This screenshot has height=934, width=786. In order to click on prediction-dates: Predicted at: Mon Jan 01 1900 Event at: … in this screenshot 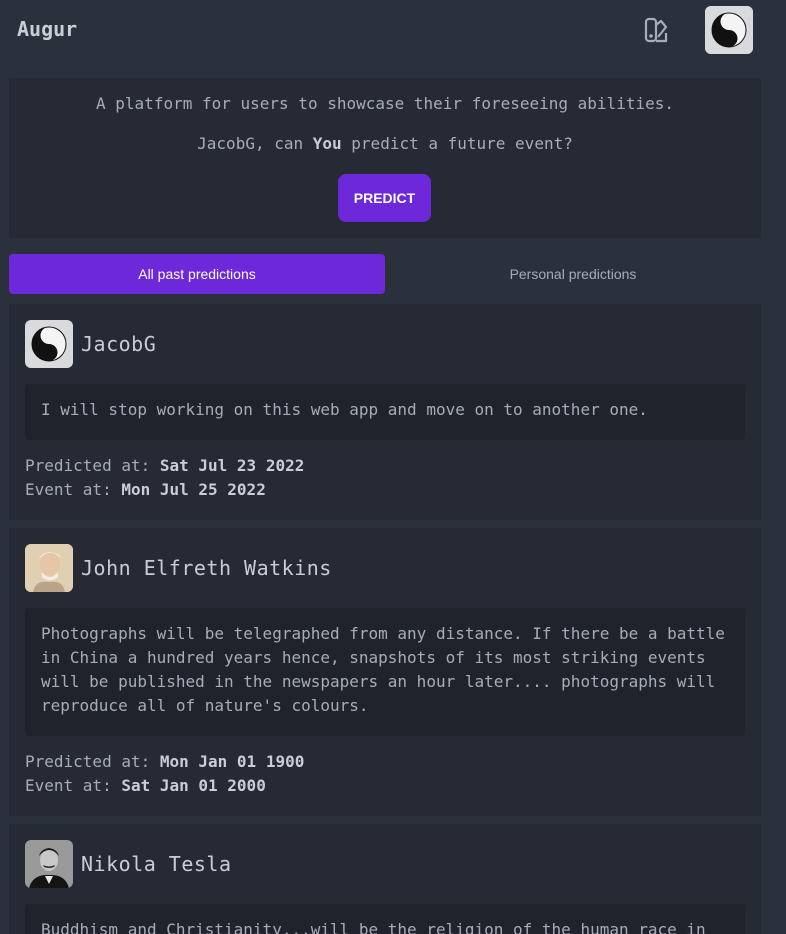, I will do `click(164, 774)`.